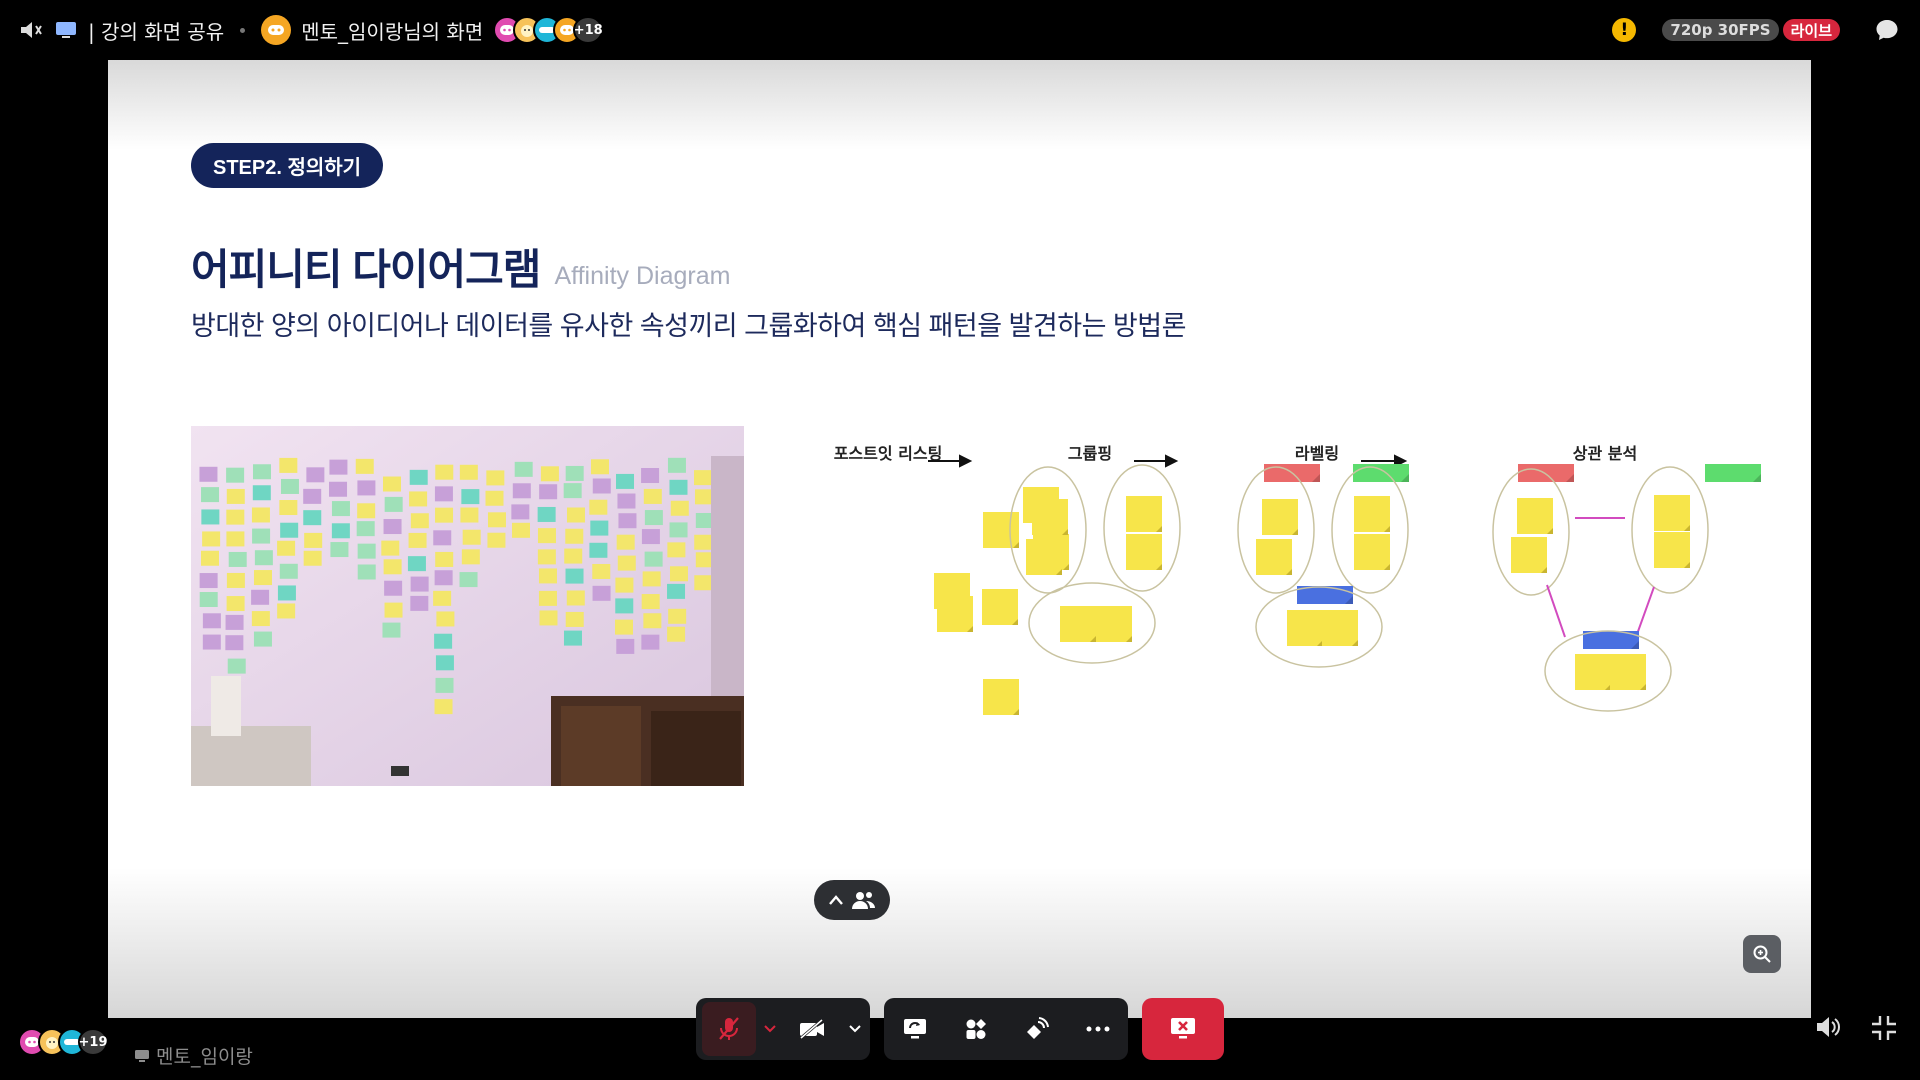  I want to click on participant-count-badge: +19, so click(93, 1042).